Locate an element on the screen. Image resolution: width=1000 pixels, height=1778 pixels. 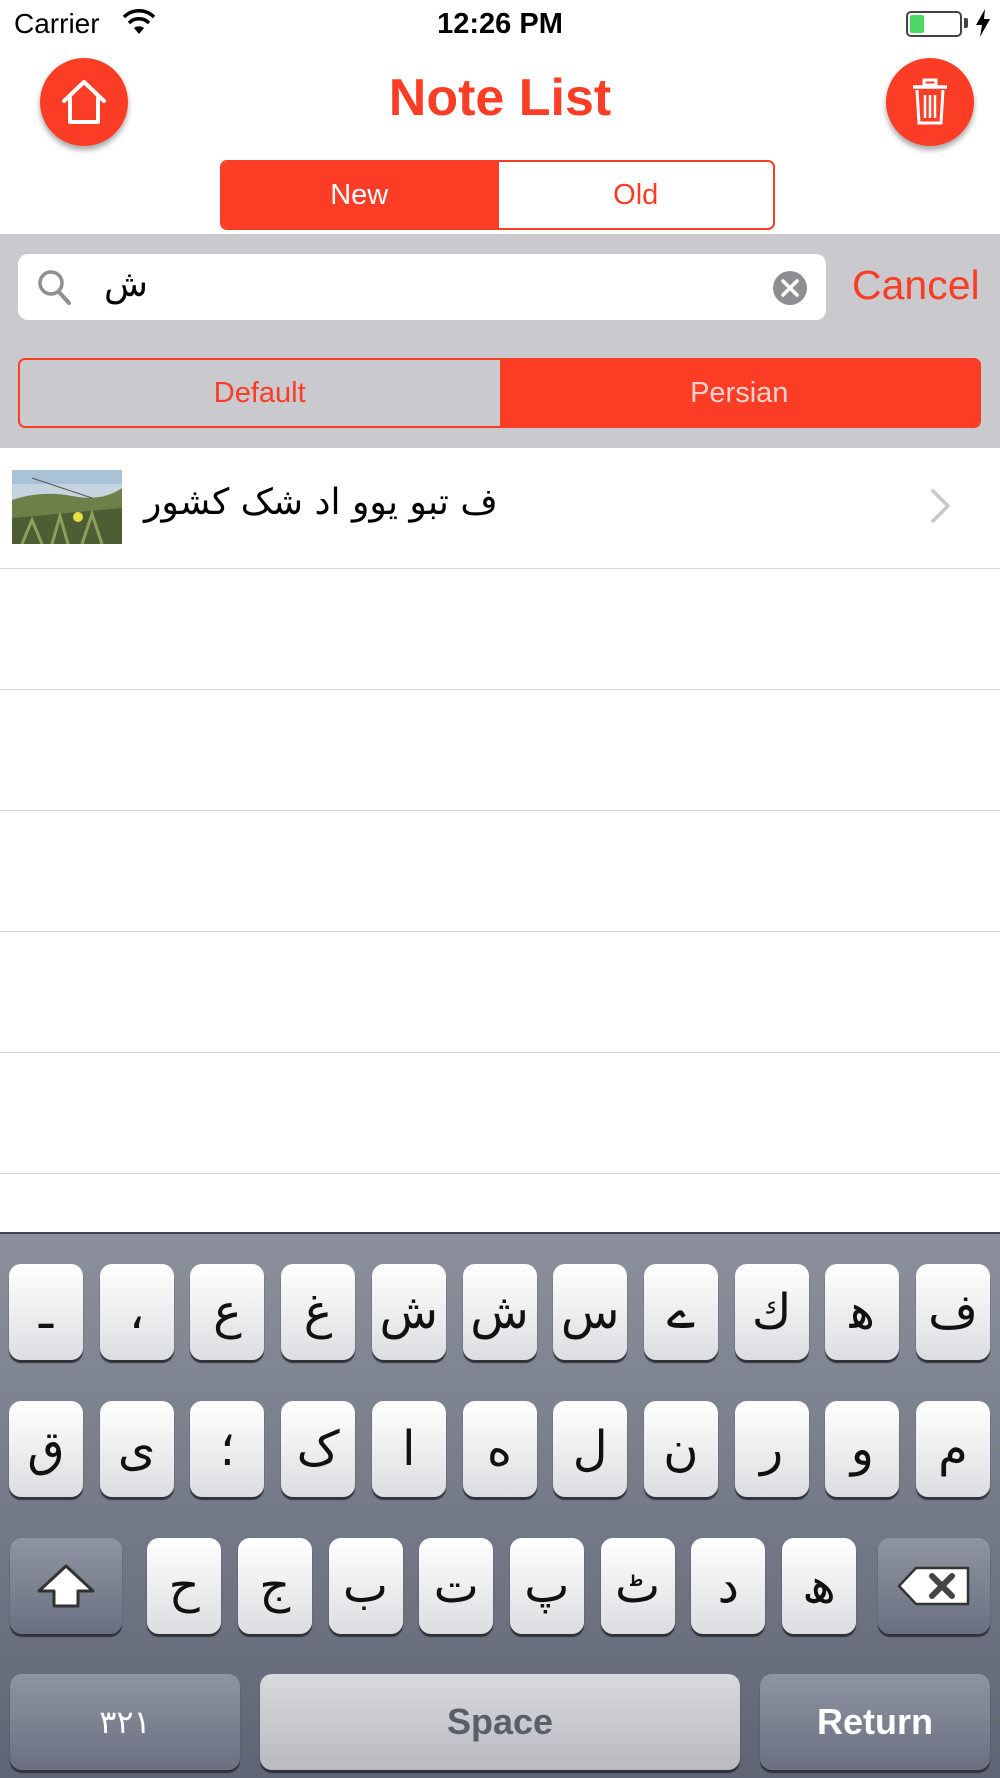
status-time: 12:26 PM is located at coordinates (500, 24).